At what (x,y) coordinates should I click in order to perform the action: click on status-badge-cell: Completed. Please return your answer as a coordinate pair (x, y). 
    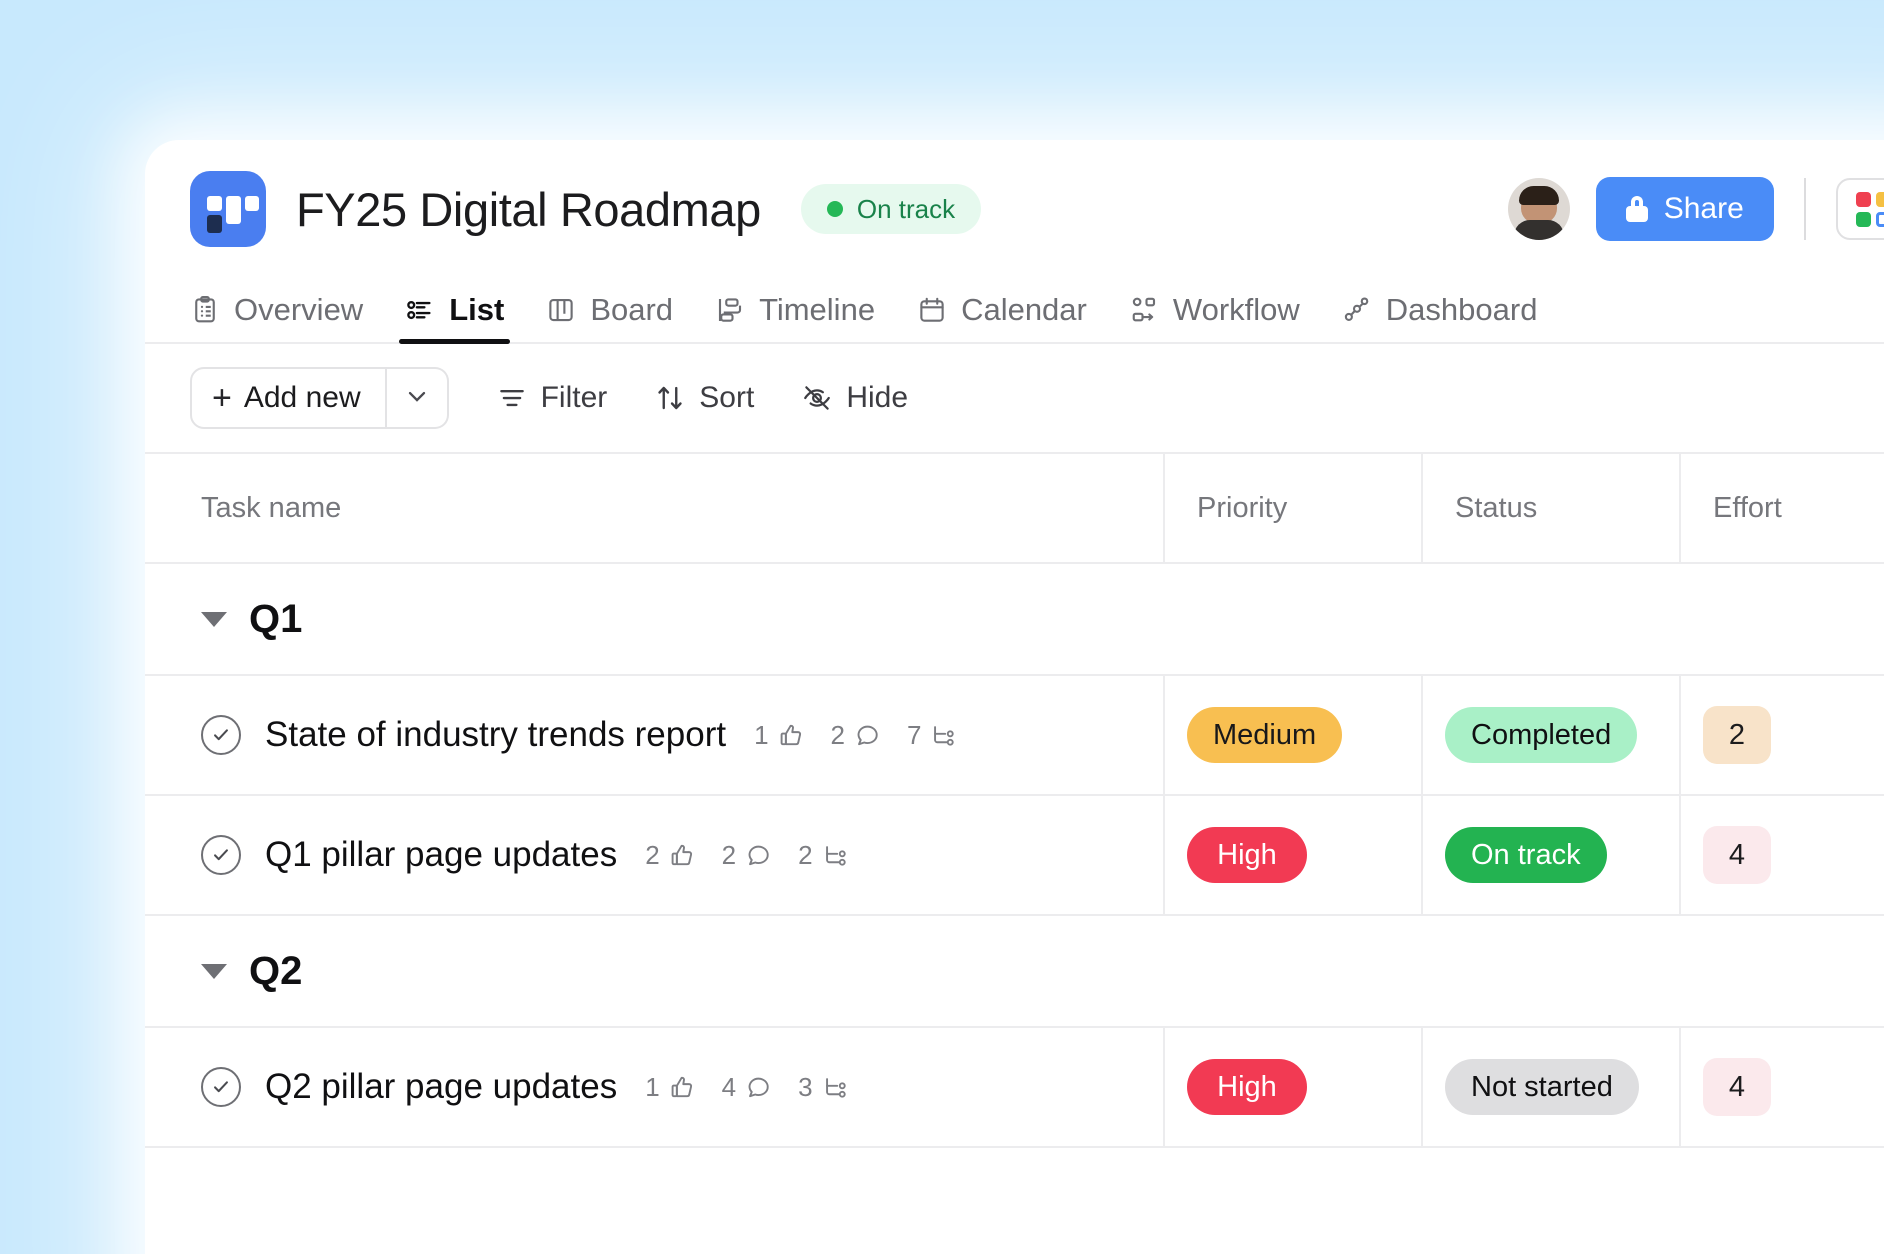
    Looking at the image, I should click on (1541, 735).